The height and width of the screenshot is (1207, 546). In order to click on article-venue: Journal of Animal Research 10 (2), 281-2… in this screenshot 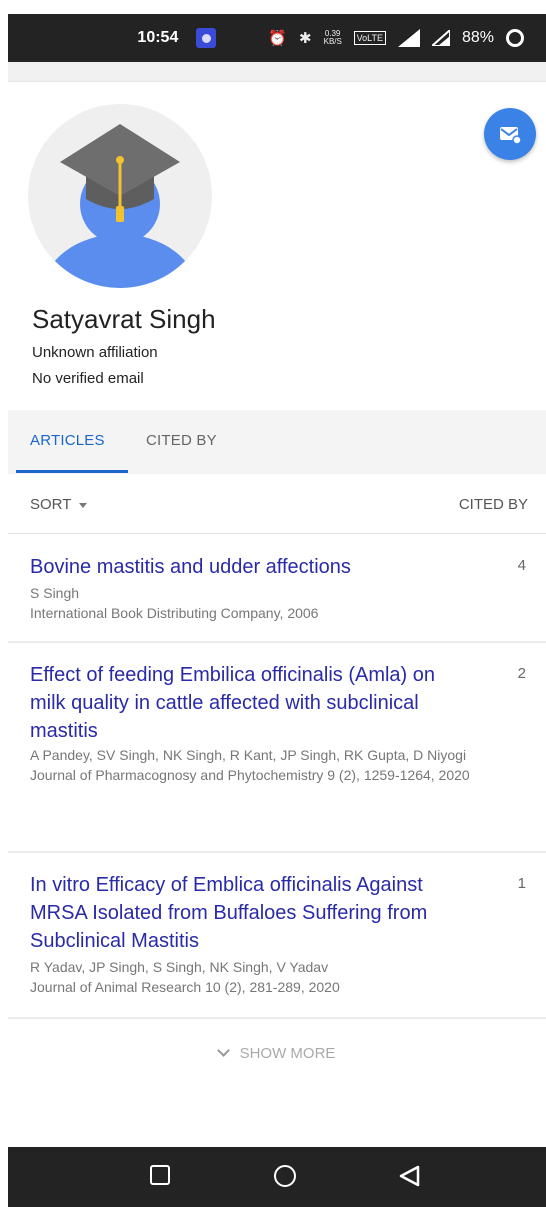, I will do `click(185, 987)`.